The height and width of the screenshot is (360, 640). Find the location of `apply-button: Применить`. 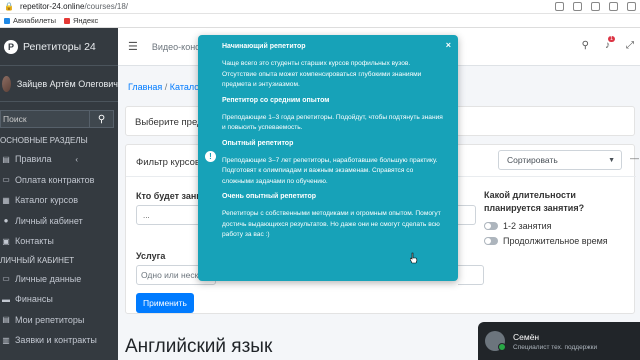

apply-button: Применить is located at coordinates (165, 303).